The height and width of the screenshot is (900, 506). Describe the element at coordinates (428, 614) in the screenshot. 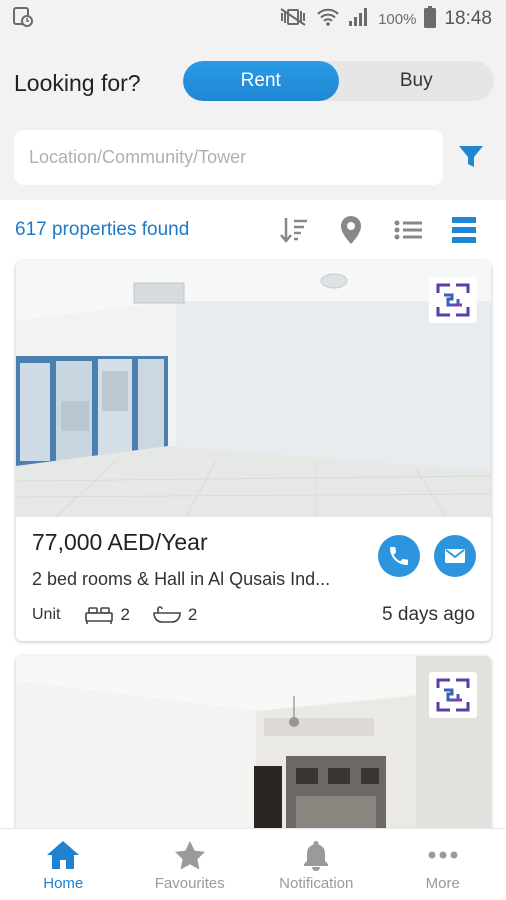

I see `listing-posted: 5 days ago` at that location.